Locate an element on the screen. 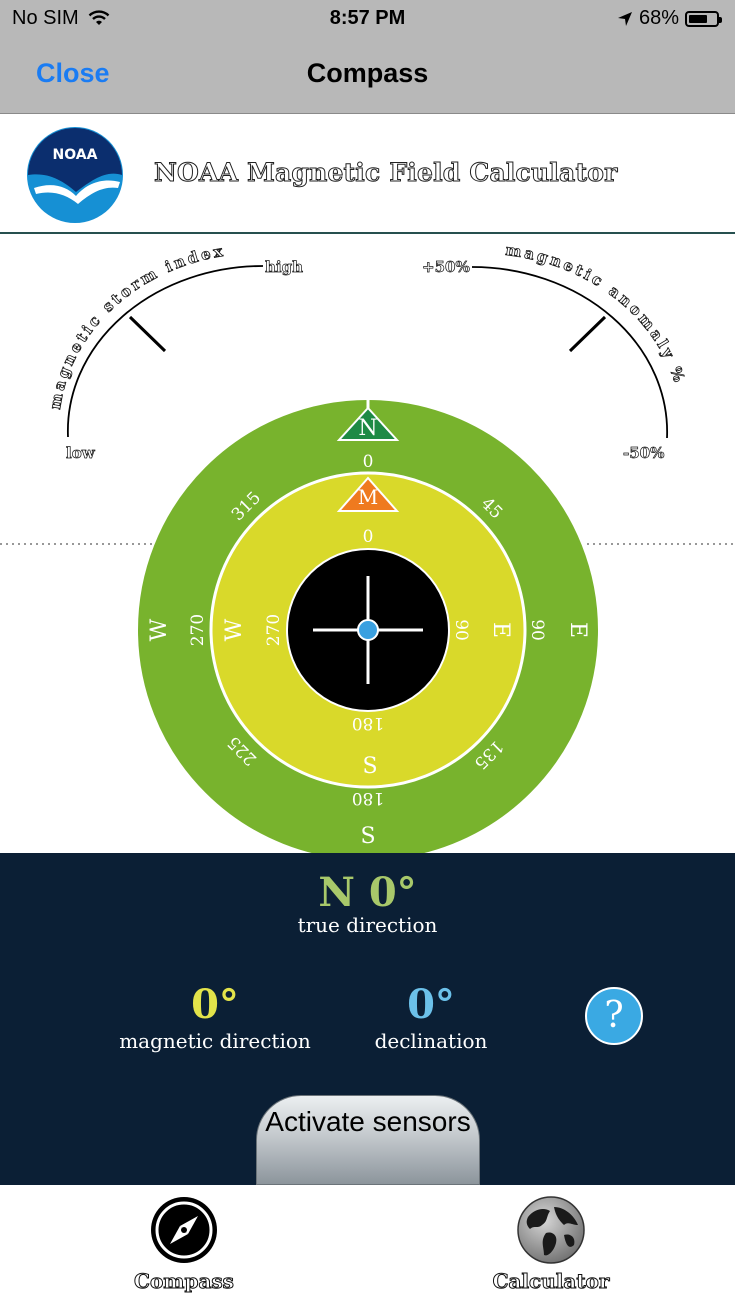 The width and height of the screenshot is (735, 1306). inner-dir-m: M is located at coordinates (368, 497).